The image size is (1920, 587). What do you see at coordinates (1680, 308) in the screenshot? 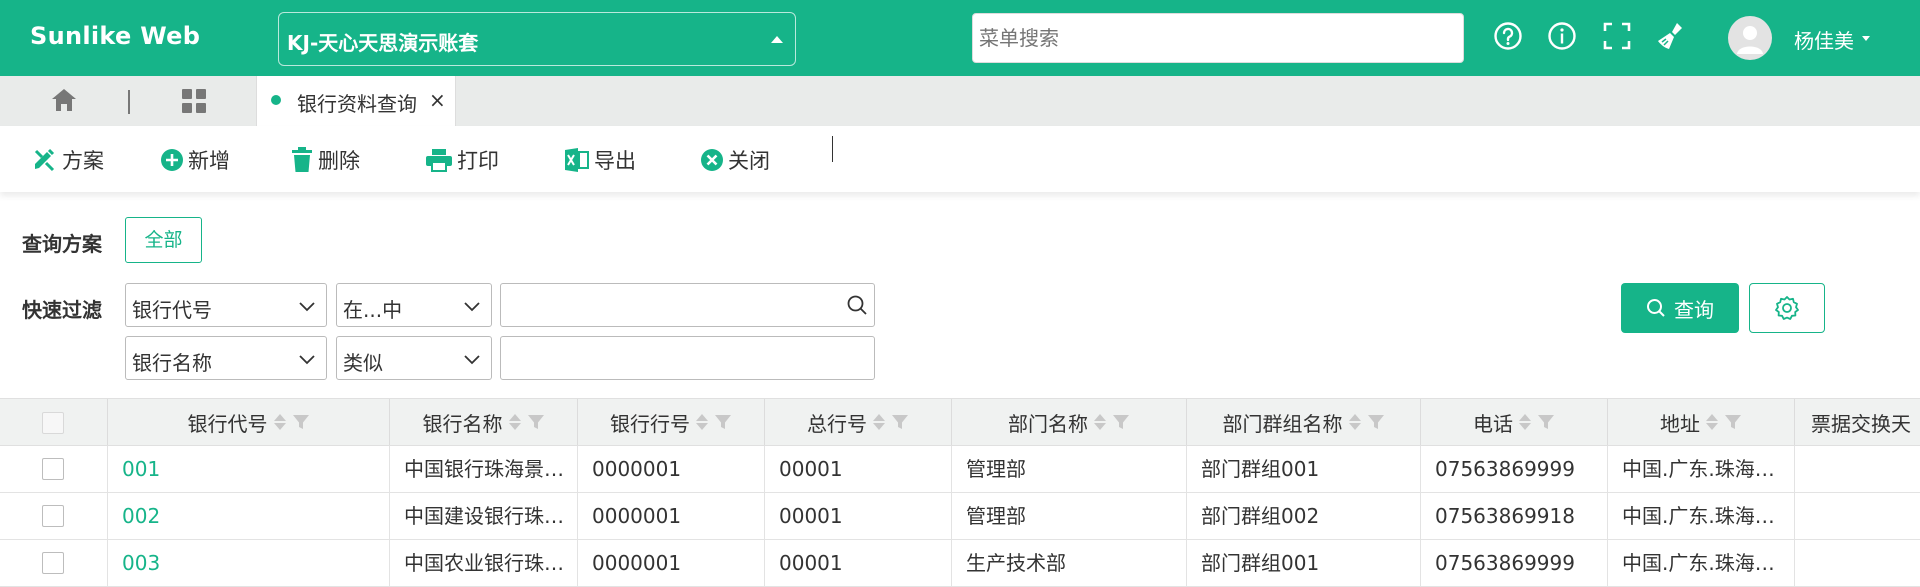
I see `query-button: 查询` at bounding box center [1680, 308].